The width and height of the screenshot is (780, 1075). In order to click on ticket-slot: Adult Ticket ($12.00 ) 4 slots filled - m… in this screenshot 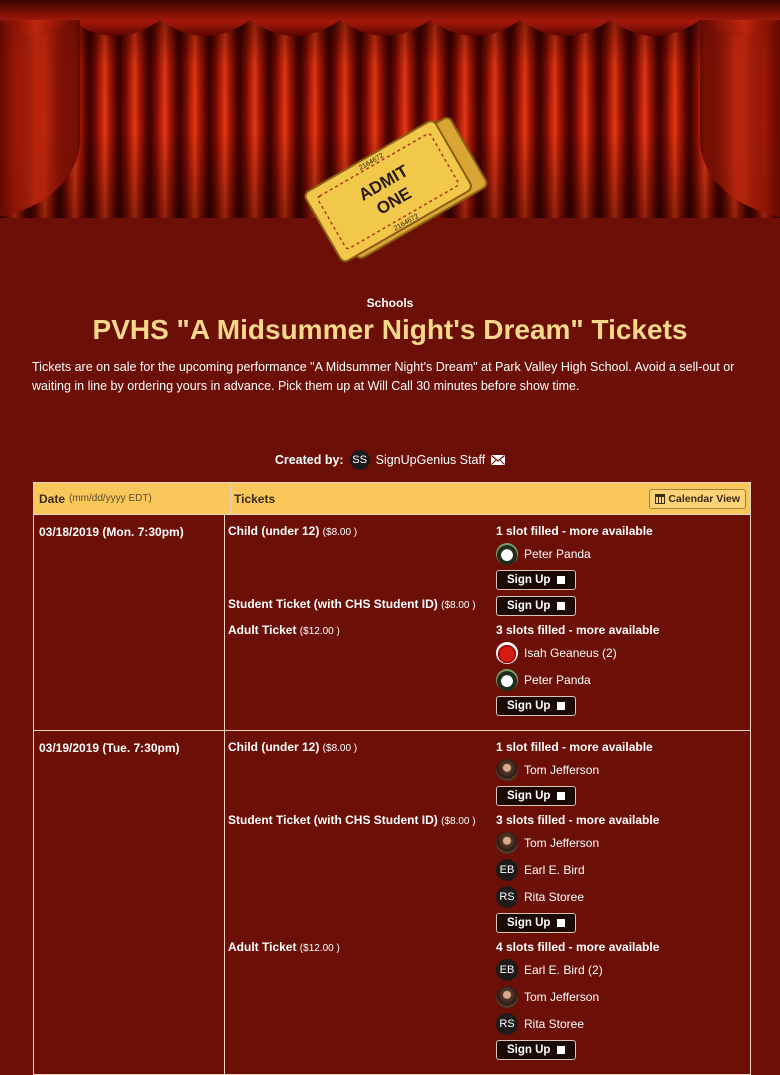, I will do `click(489, 1002)`.